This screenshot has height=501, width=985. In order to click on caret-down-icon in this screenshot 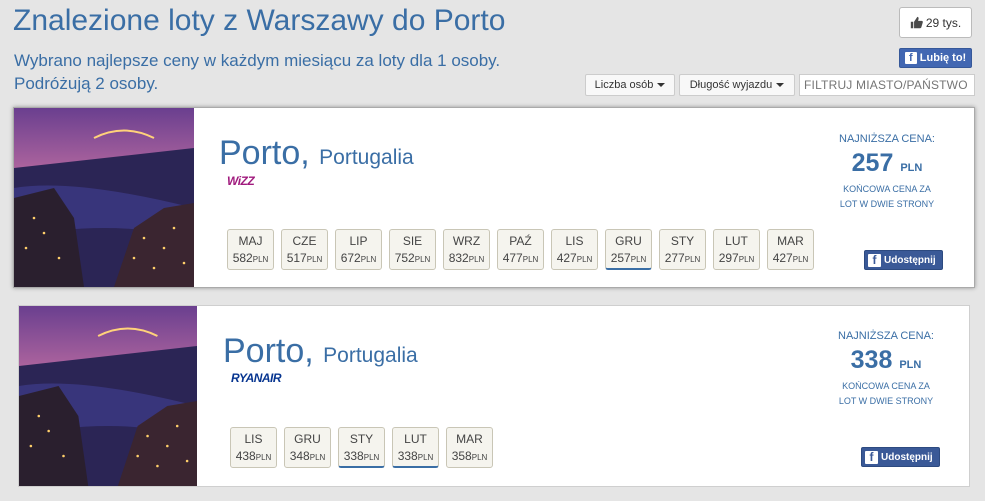, I will do `click(780, 85)`.